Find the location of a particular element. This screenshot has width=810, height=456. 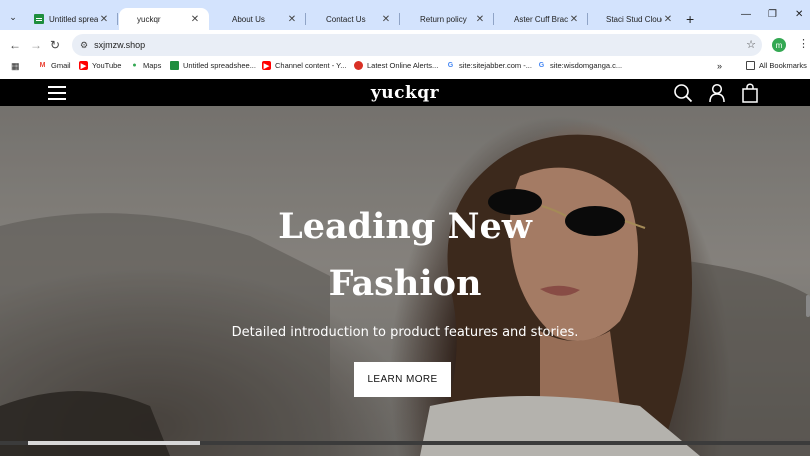

bookmark-star-icon: ☆ is located at coordinates (751, 44).